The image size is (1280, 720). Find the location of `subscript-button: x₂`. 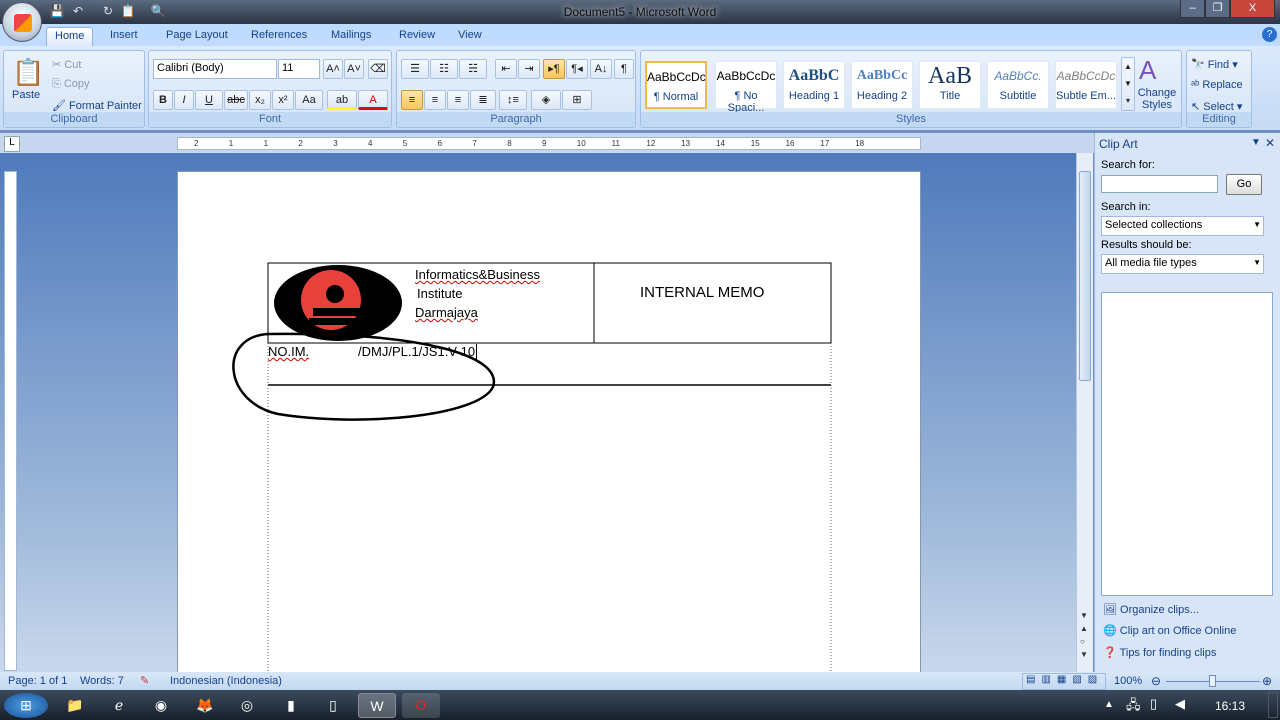

subscript-button: x₂ is located at coordinates (260, 100).